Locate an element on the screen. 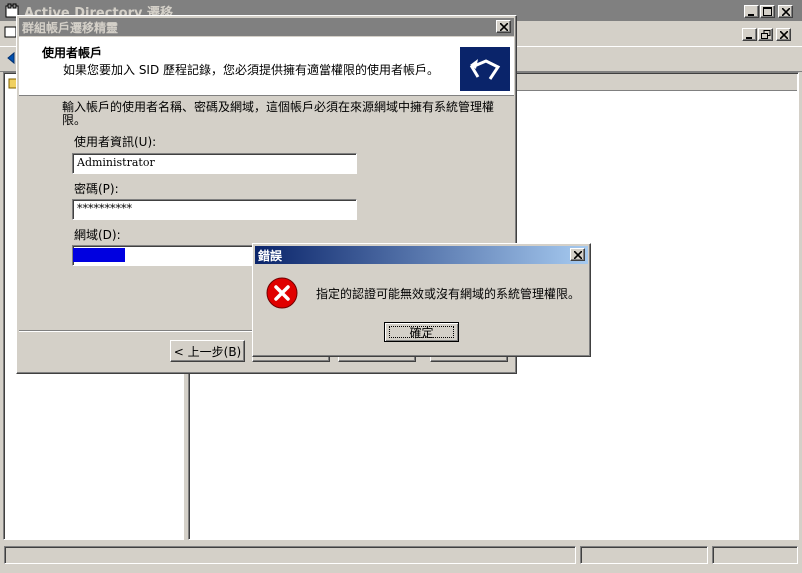 The height and width of the screenshot is (573, 802). main-close-button is located at coordinates (785, 11).